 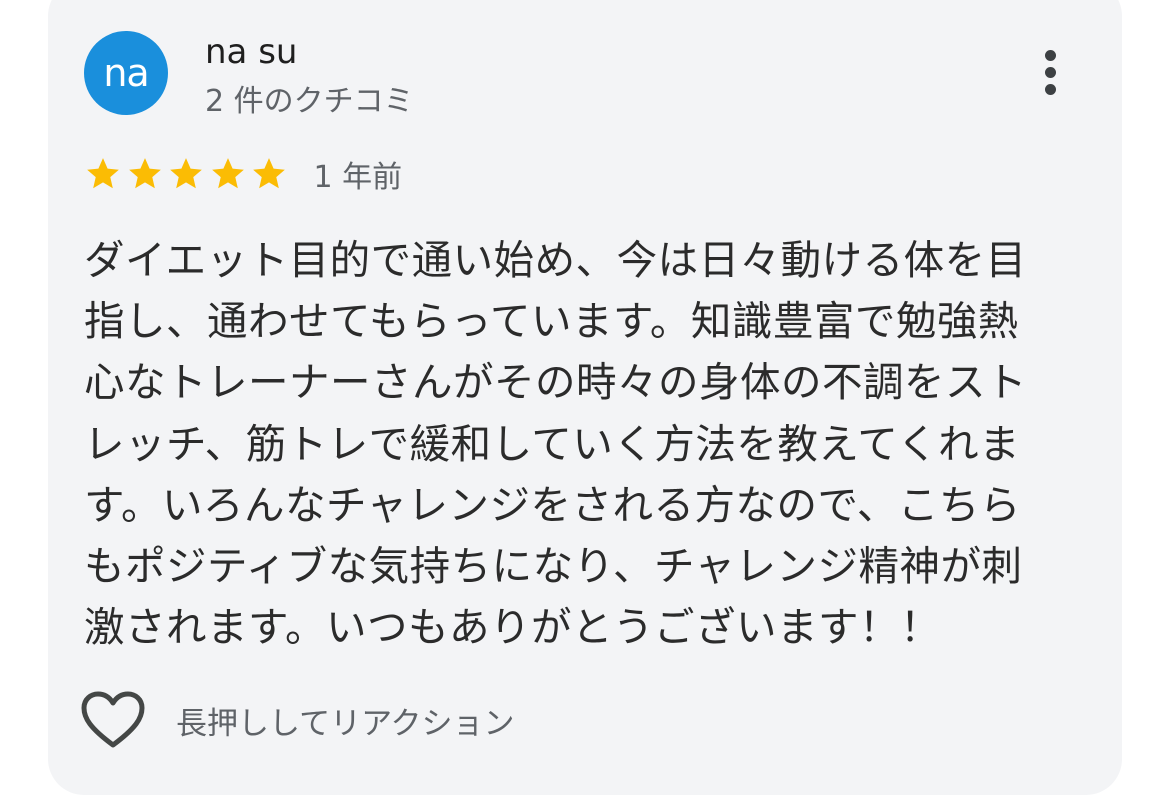 What do you see at coordinates (1050, 55) in the screenshot?
I see `more-vertical-icon` at bounding box center [1050, 55].